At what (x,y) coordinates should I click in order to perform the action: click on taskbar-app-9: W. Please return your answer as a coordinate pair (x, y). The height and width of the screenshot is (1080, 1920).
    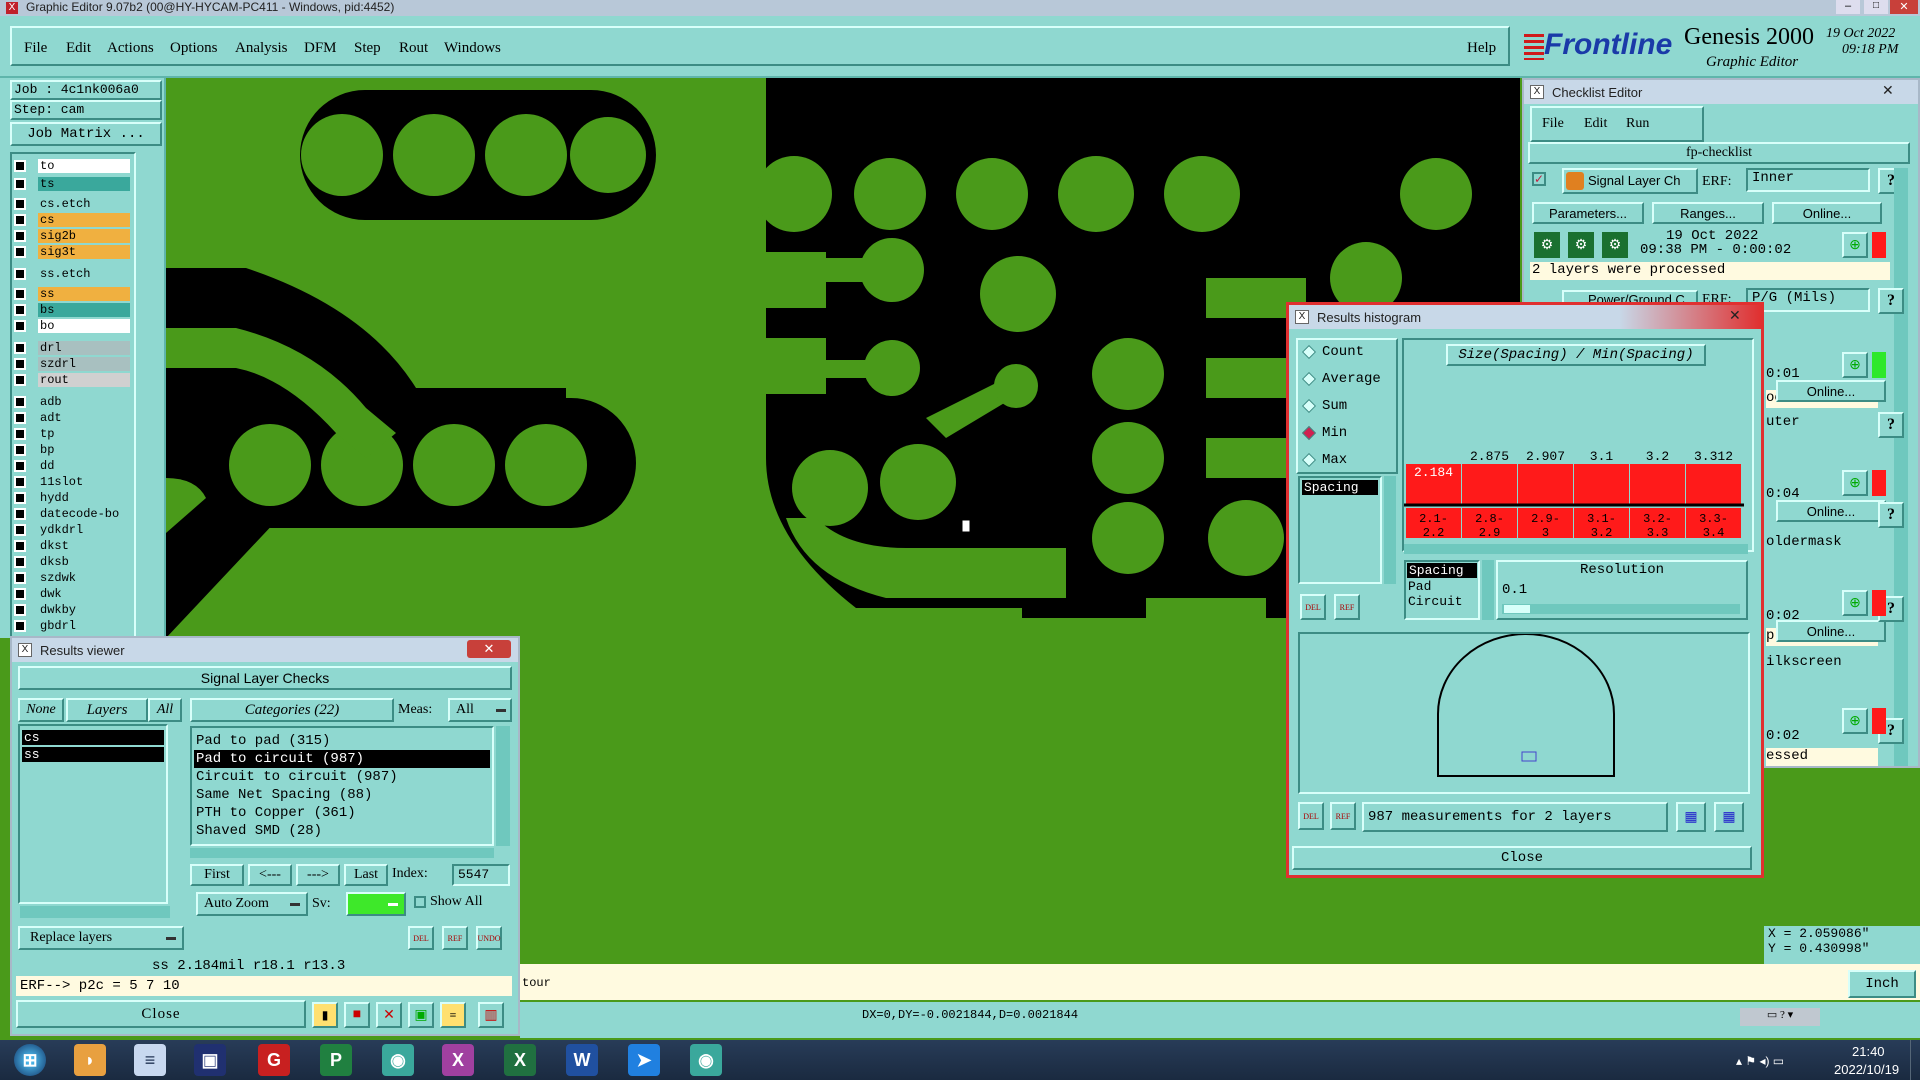
    Looking at the image, I should click on (582, 1060).